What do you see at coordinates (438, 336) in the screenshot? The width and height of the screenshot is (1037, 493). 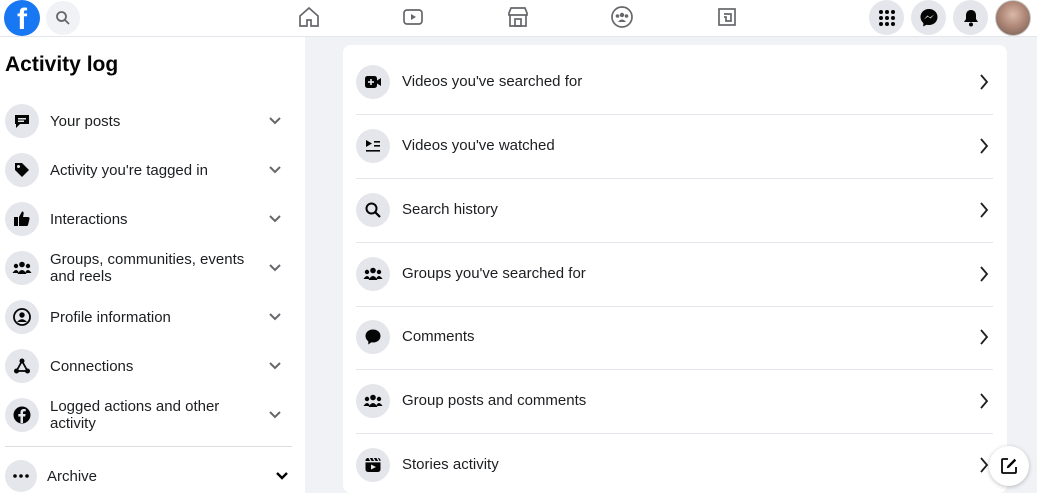 I see `list-item-label: Comments` at bounding box center [438, 336].